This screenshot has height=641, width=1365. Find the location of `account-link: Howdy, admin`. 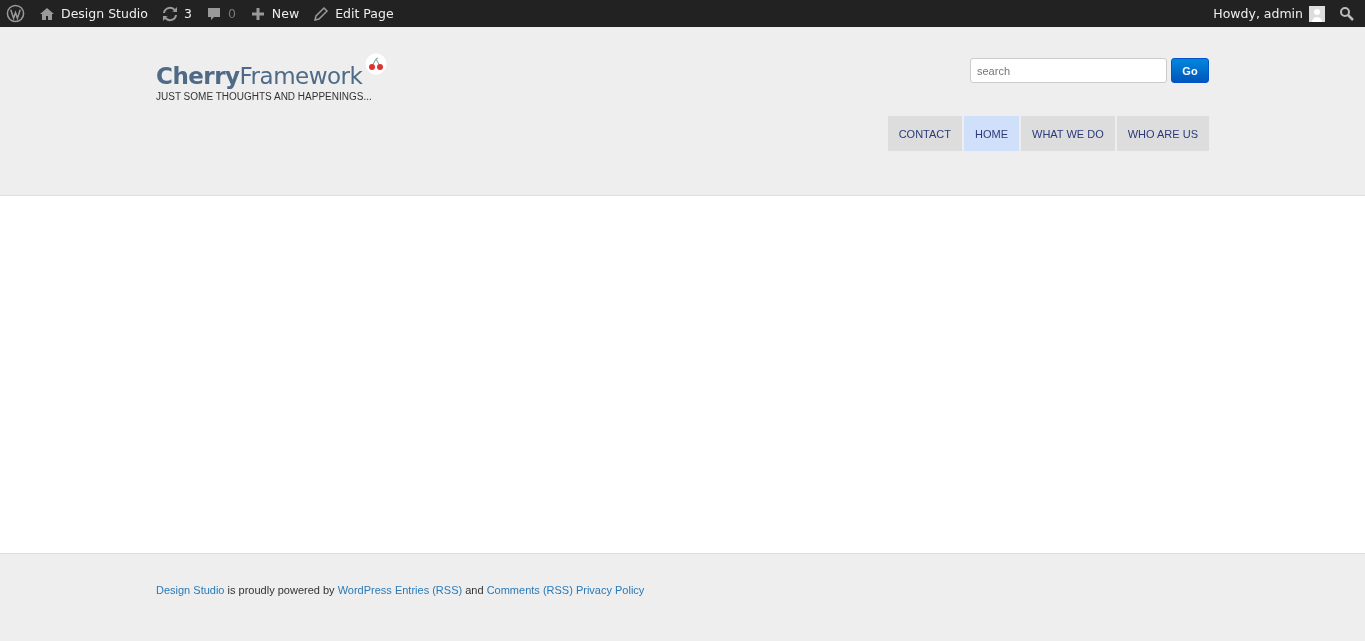

account-link: Howdy, admin is located at coordinates (1269, 13).